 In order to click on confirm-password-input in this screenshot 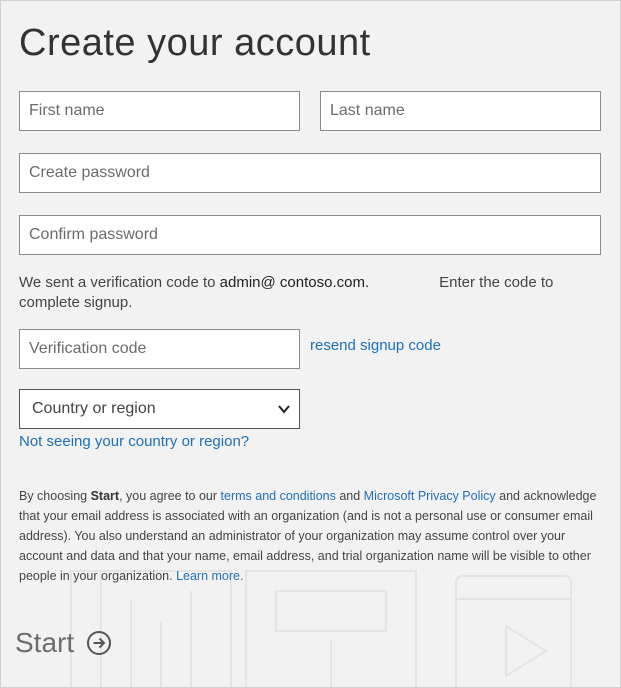, I will do `click(310, 235)`.